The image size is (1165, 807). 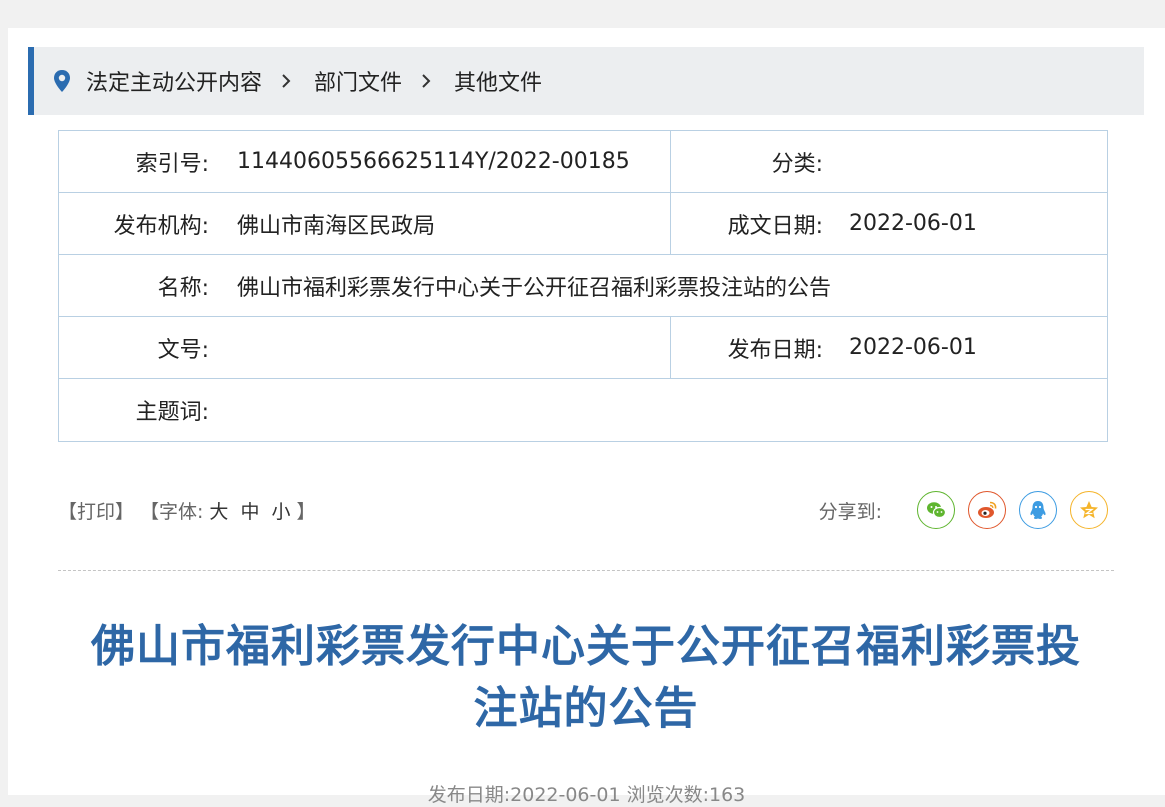 What do you see at coordinates (583, 510) in the screenshot?
I see `article-tools: 【打印】 【字体: 大 中 小 】 分享到:` at bounding box center [583, 510].